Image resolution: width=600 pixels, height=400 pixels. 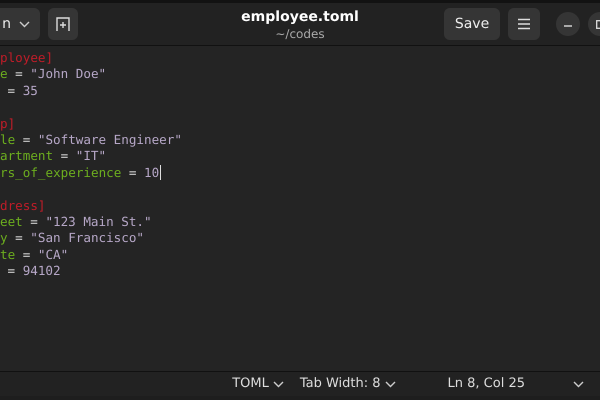 What do you see at coordinates (568, 24) in the screenshot?
I see `minimize-button` at bounding box center [568, 24].